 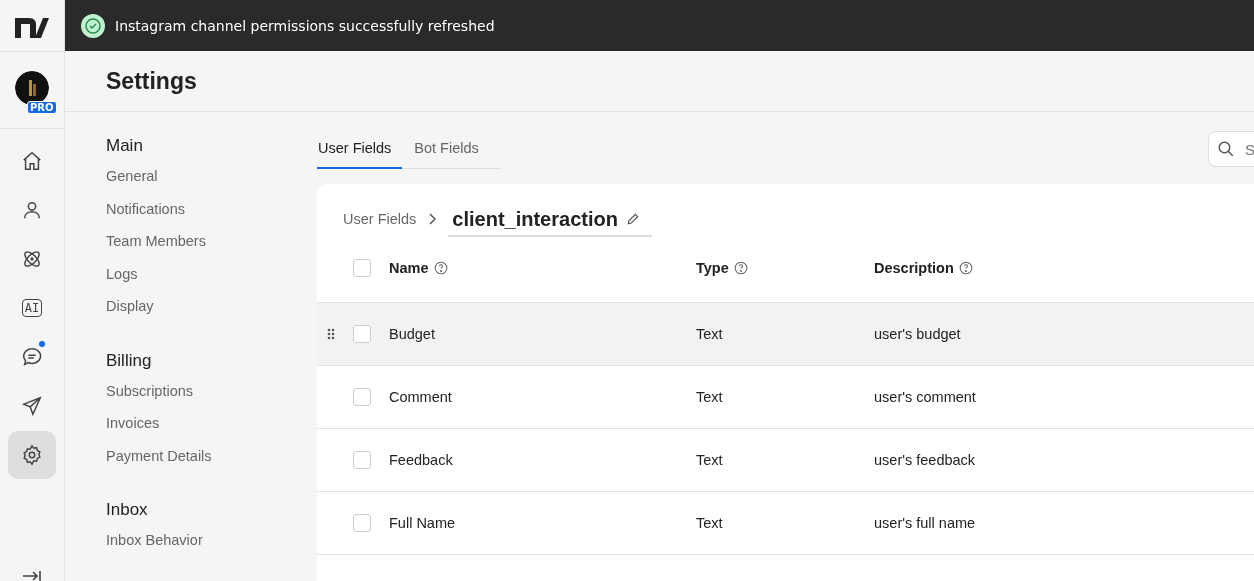 I want to click on search-field: S, so click(x=1231, y=149).